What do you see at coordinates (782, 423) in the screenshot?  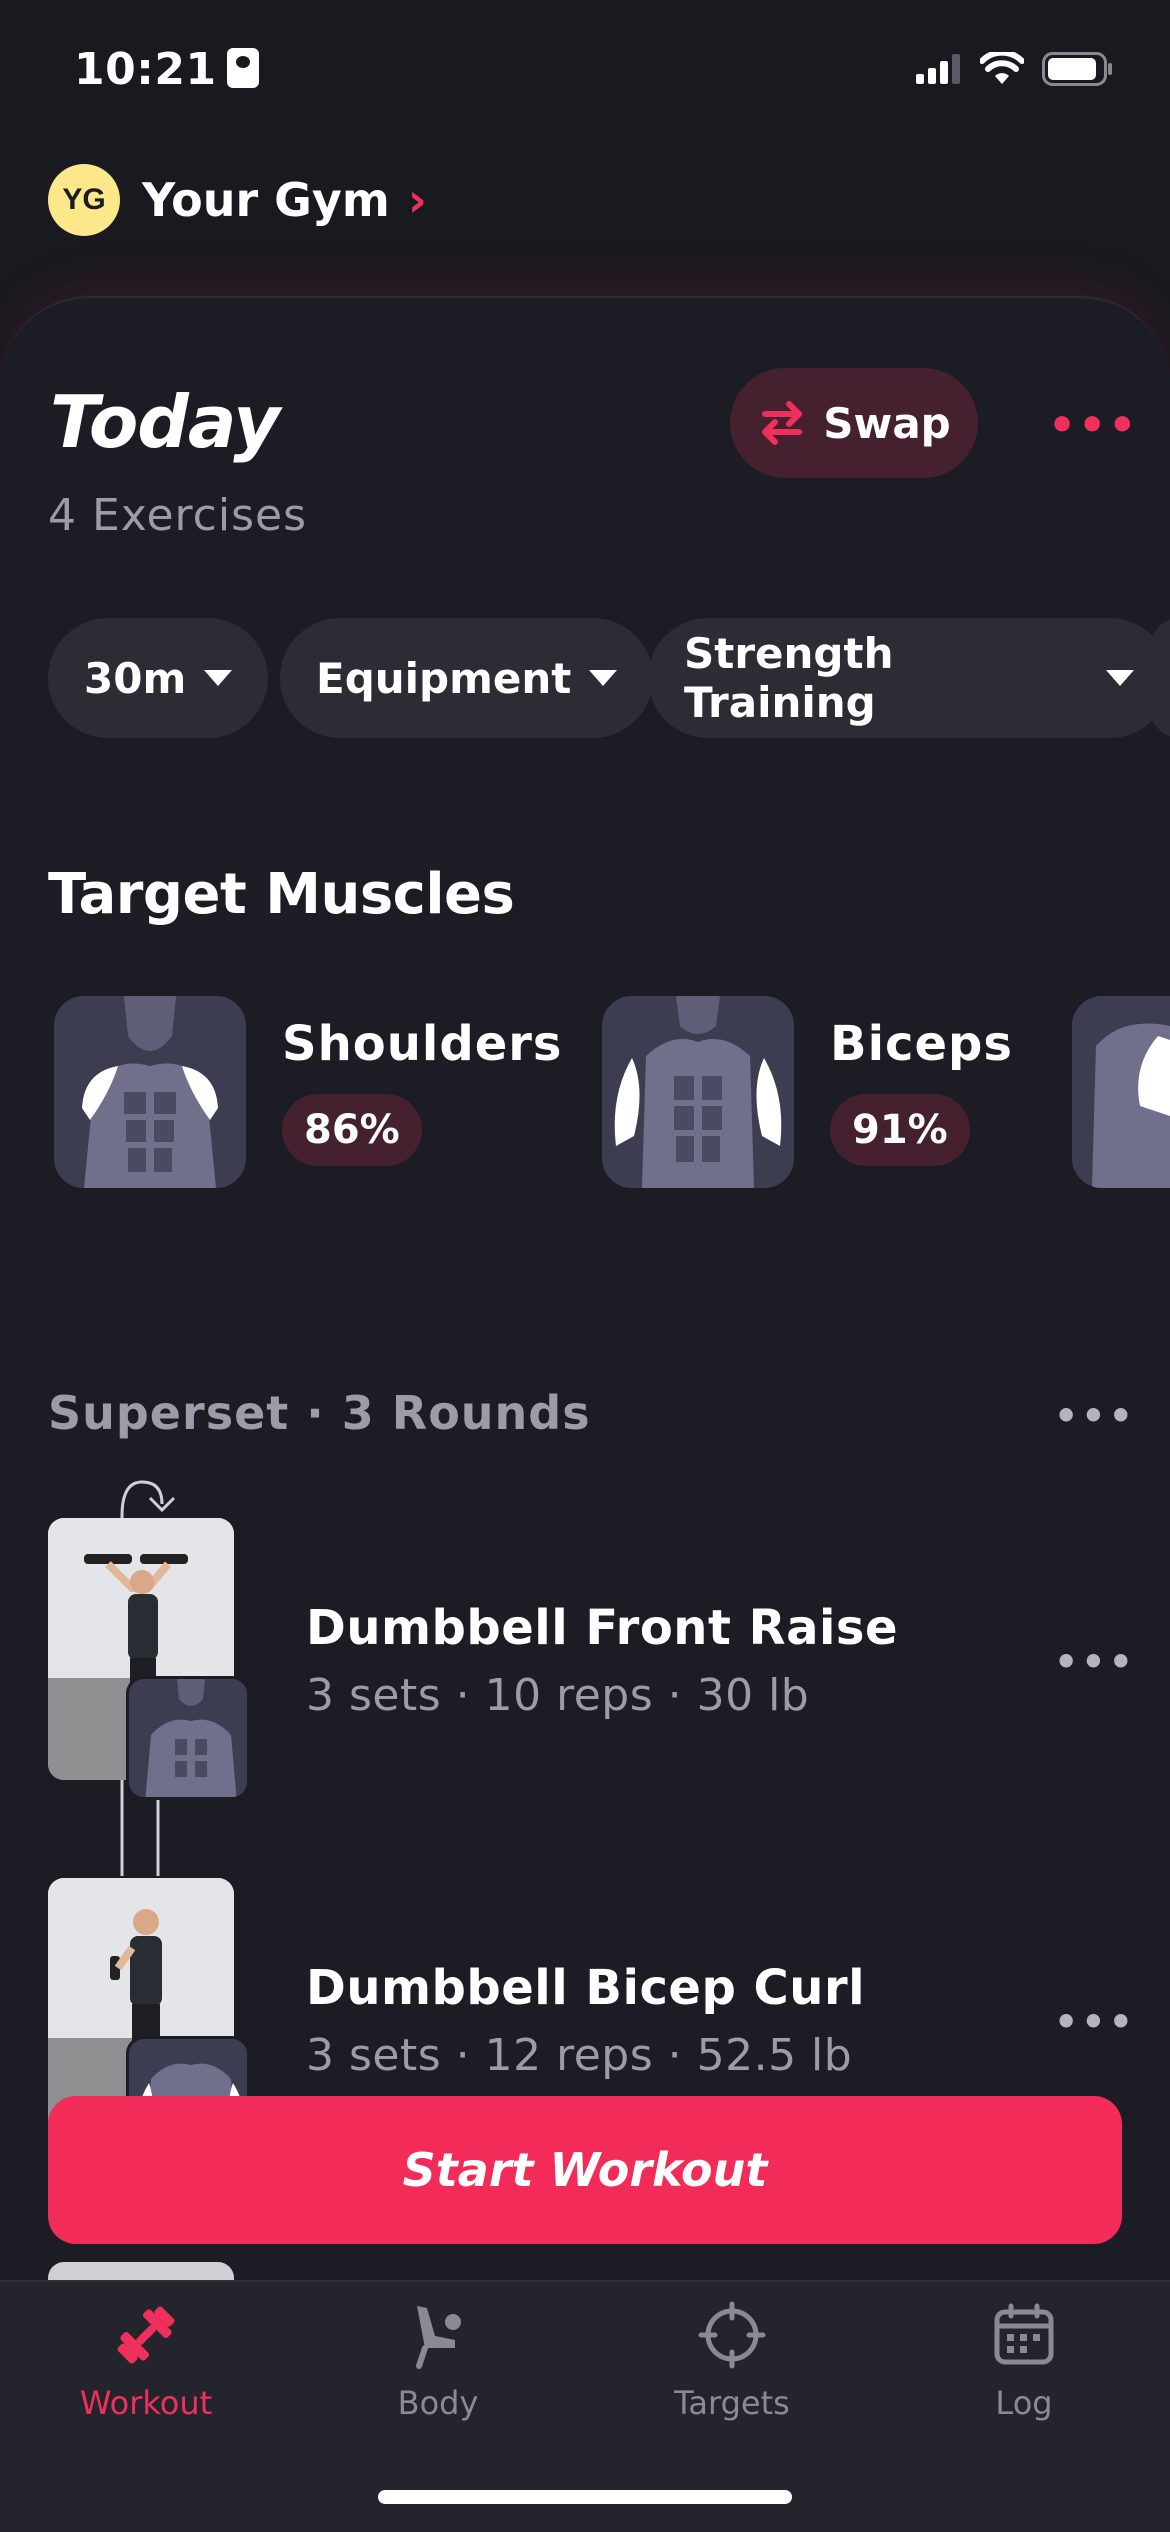 I see `swap-arrows-icon` at bounding box center [782, 423].